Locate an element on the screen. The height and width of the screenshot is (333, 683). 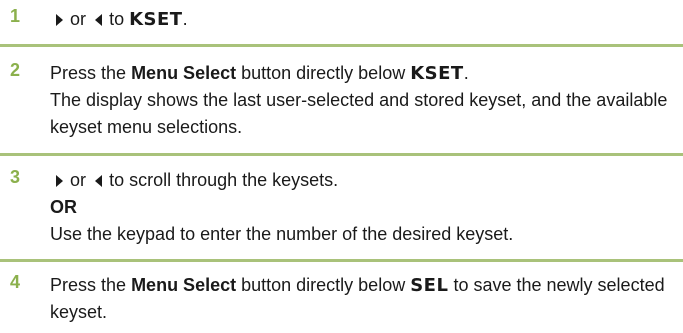
to-text: to is located at coordinates (117, 19).